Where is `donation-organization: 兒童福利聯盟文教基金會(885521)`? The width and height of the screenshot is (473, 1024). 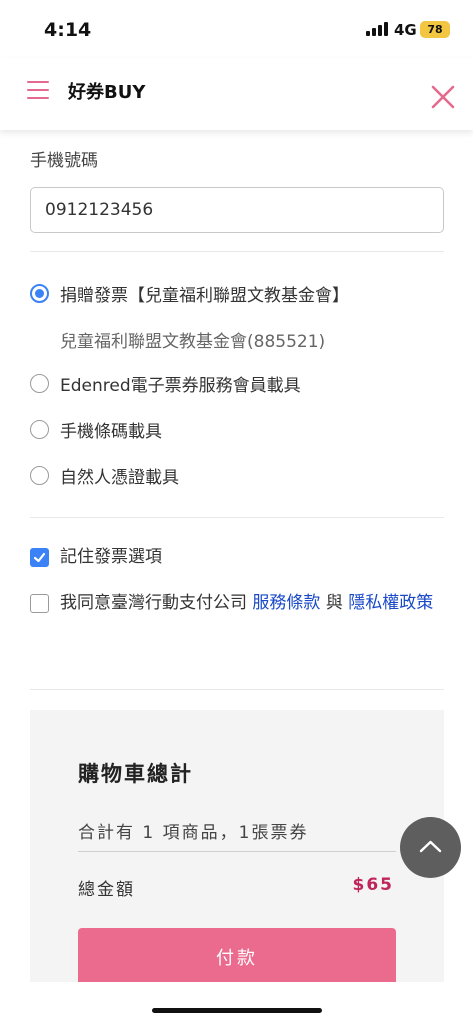
donation-organization: 兒童福利聯盟文教基金會(885521) is located at coordinates (193, 342).